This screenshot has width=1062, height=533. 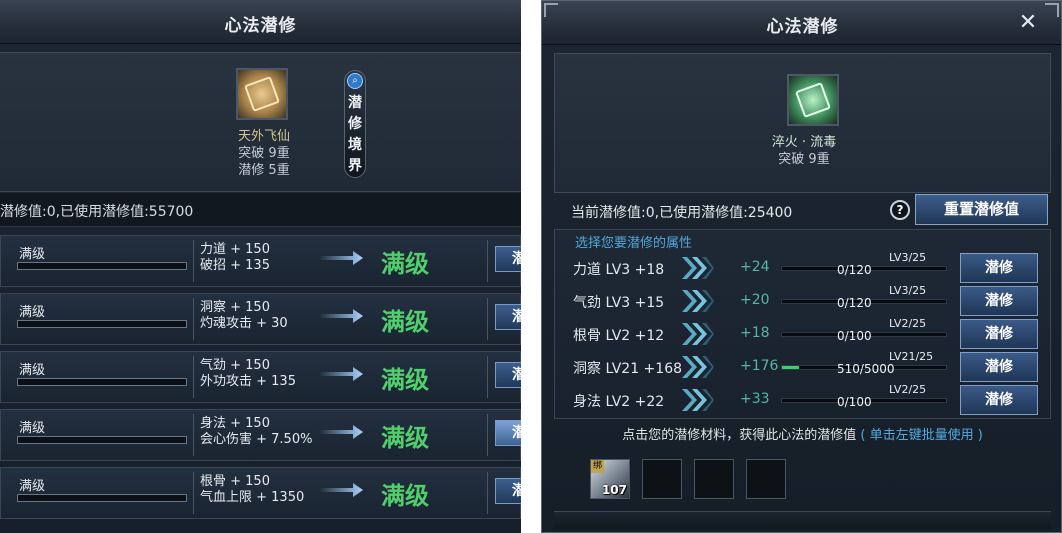 I want to click on row-attribute-2: 会心伤害 + 7.50%, so click(x=256, y=439).